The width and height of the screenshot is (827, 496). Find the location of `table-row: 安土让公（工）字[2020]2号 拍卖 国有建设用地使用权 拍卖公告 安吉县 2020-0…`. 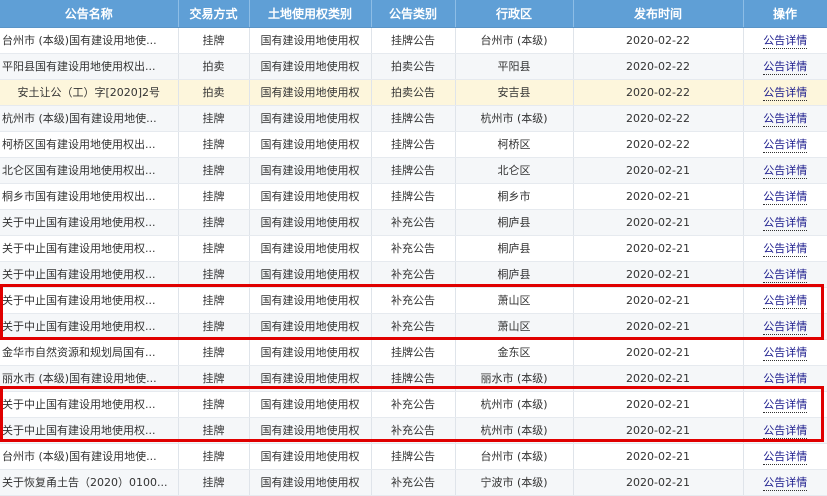

table-row: 安土让公（工）字[2020]2号 拍卖 国有建设用地使用权 拍卖公告 安吉县 2020-0… is located at coordinates (413, 92).